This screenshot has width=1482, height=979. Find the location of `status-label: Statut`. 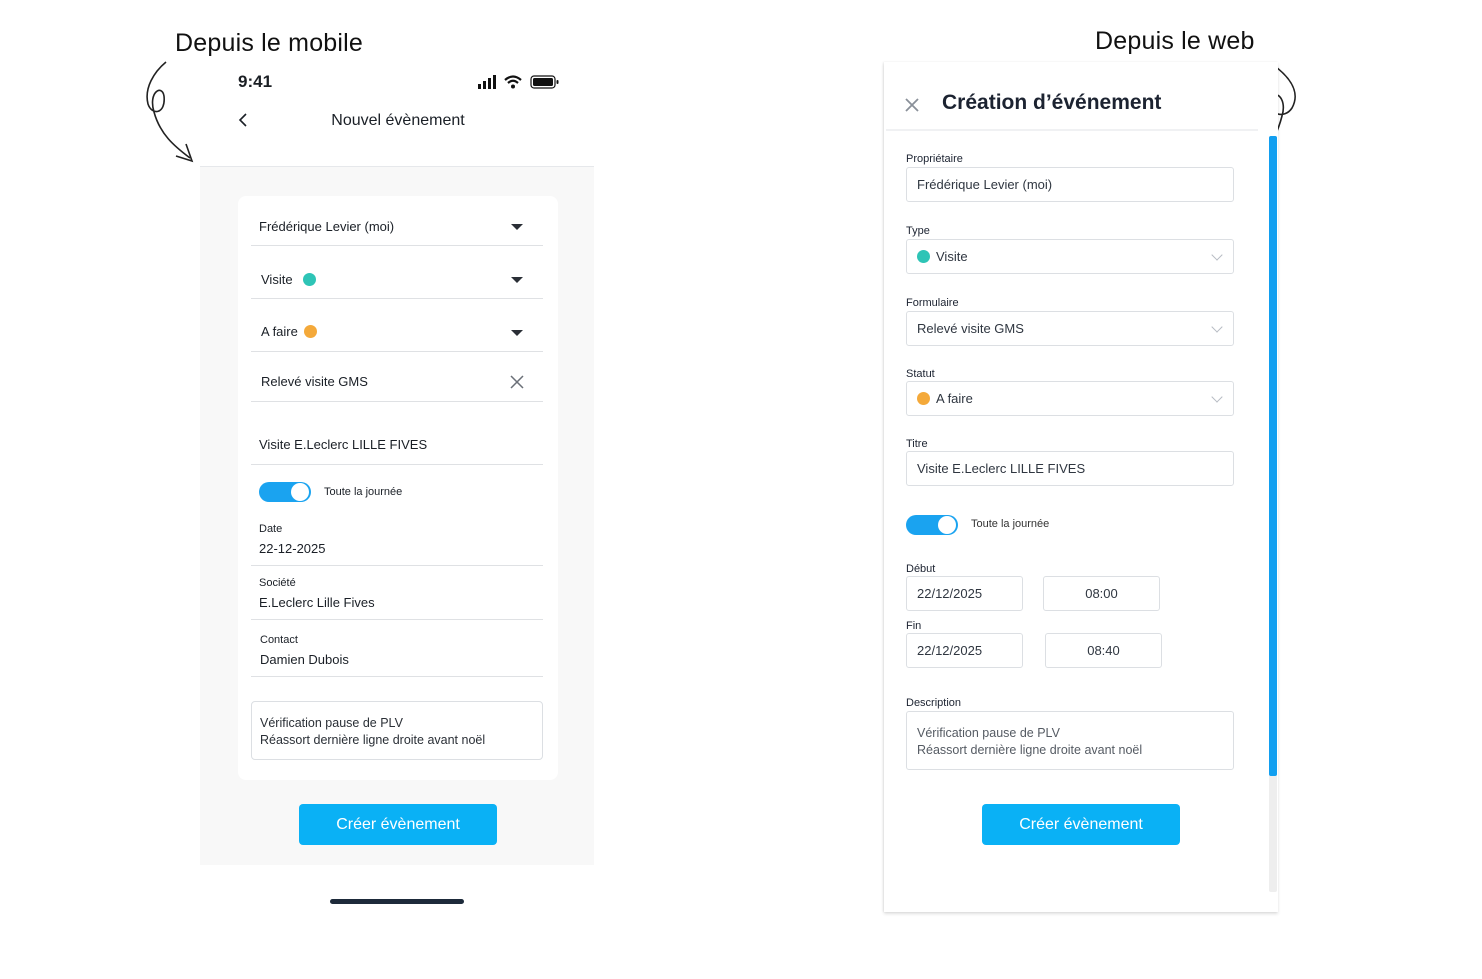

status-label: Statut is located at coordinates (920, 374).